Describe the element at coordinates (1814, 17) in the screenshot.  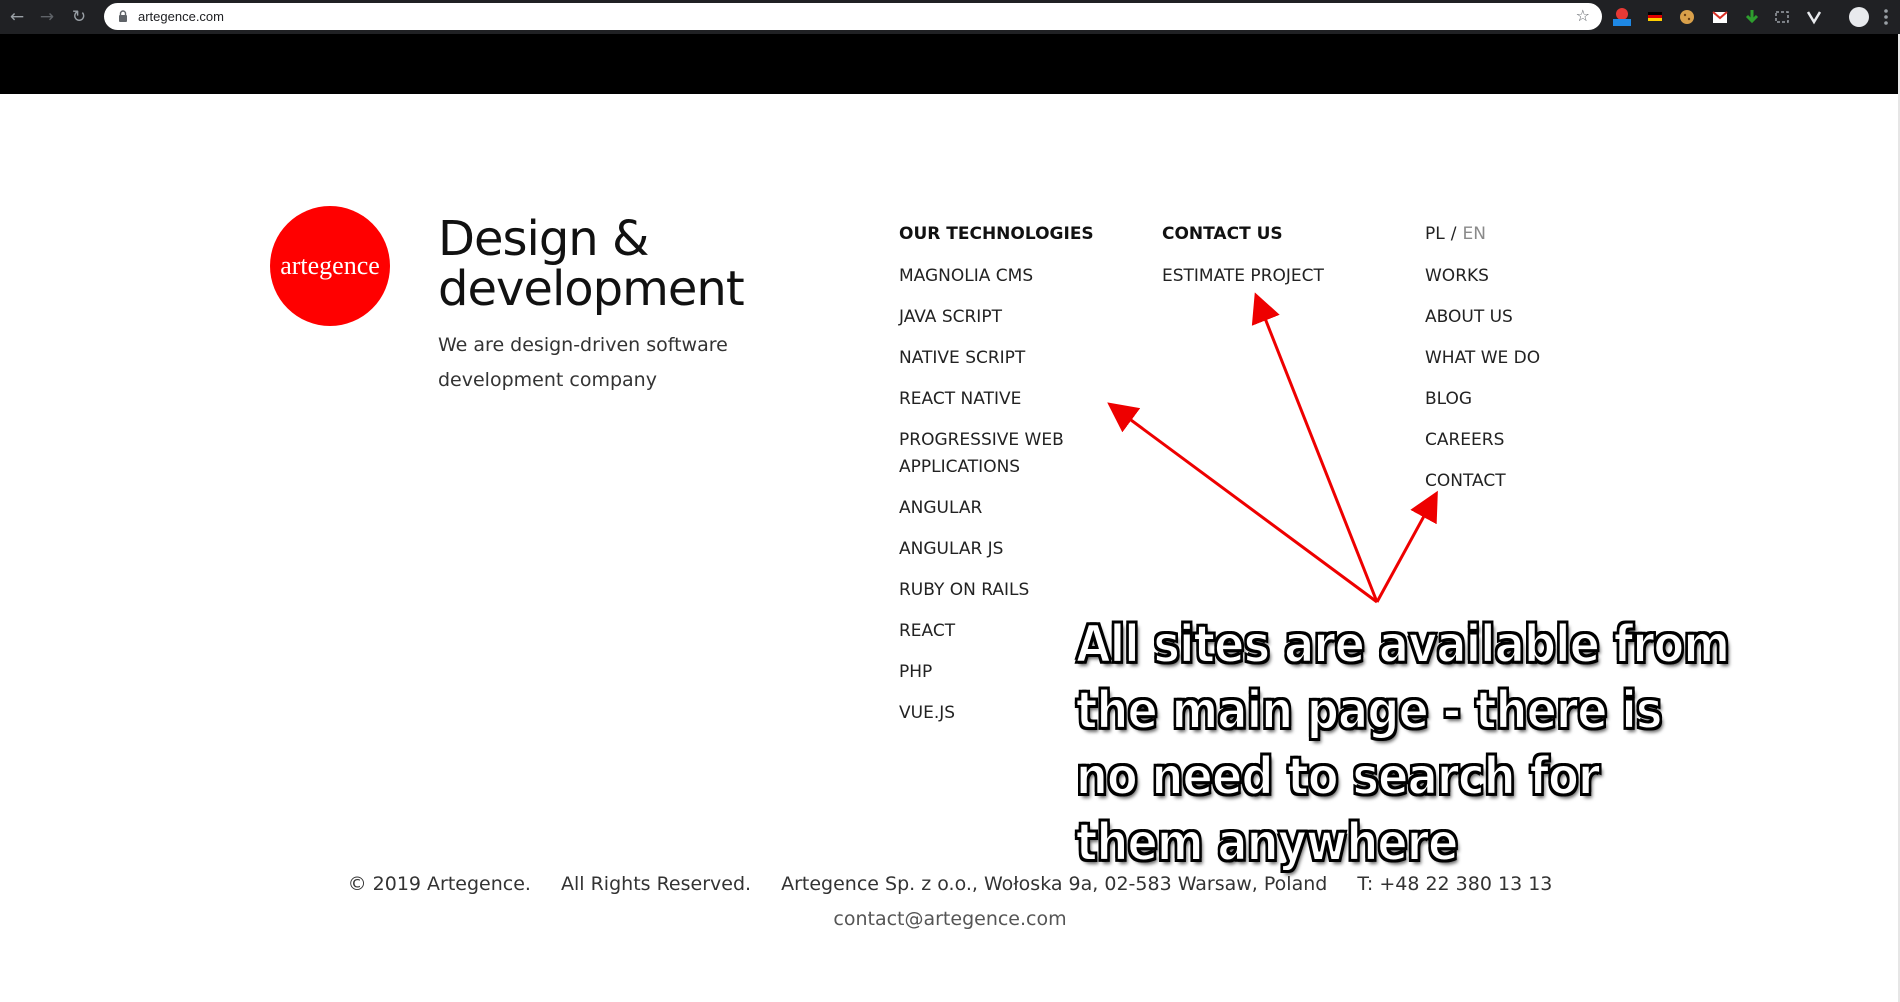
I see `v-icon` at that location.